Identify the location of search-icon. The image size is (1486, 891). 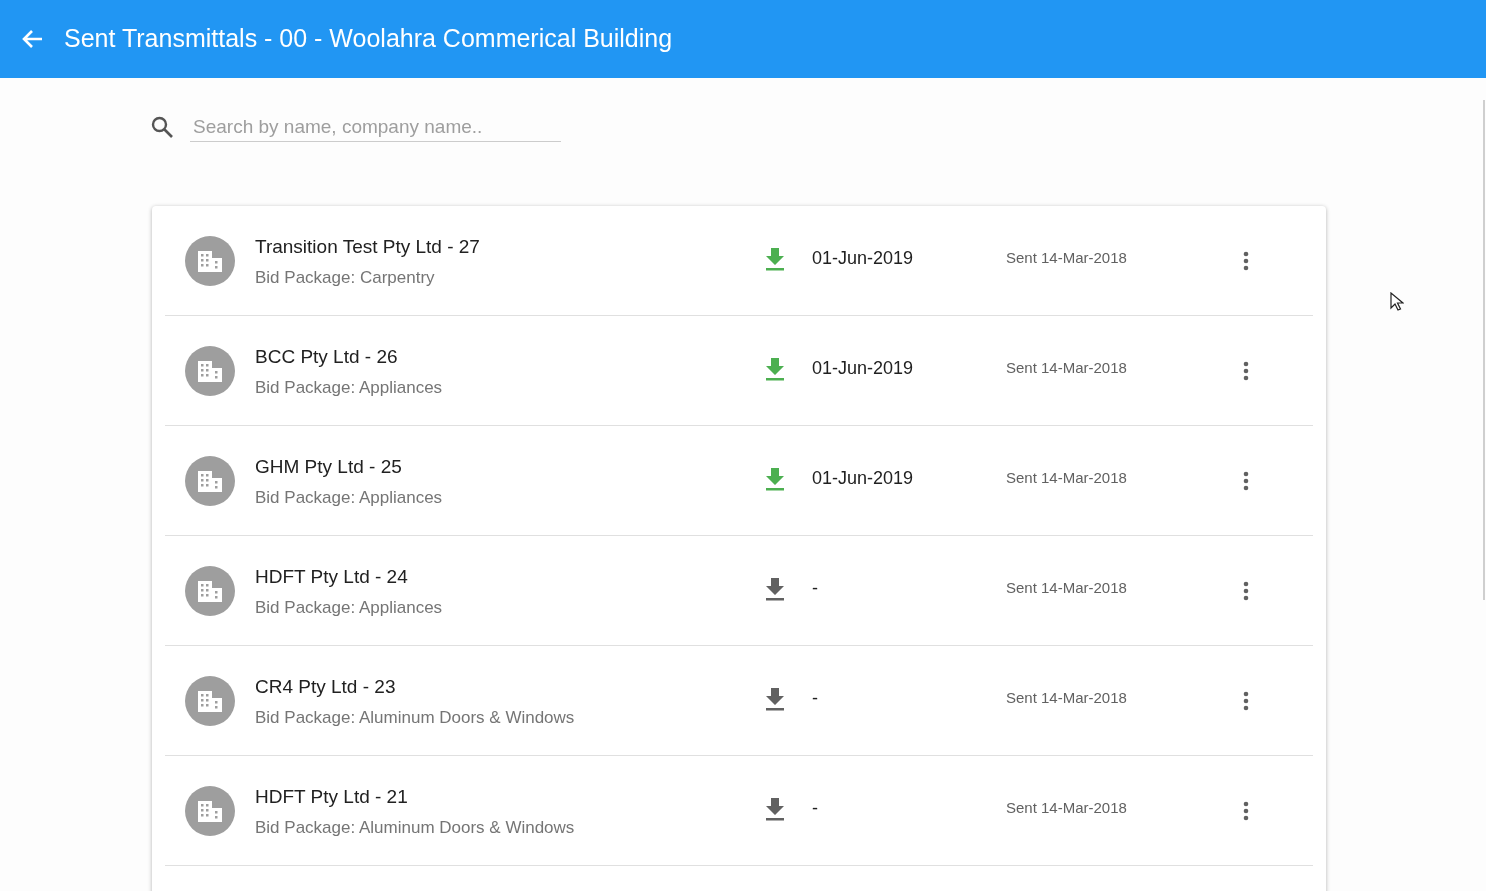
(162, 127).